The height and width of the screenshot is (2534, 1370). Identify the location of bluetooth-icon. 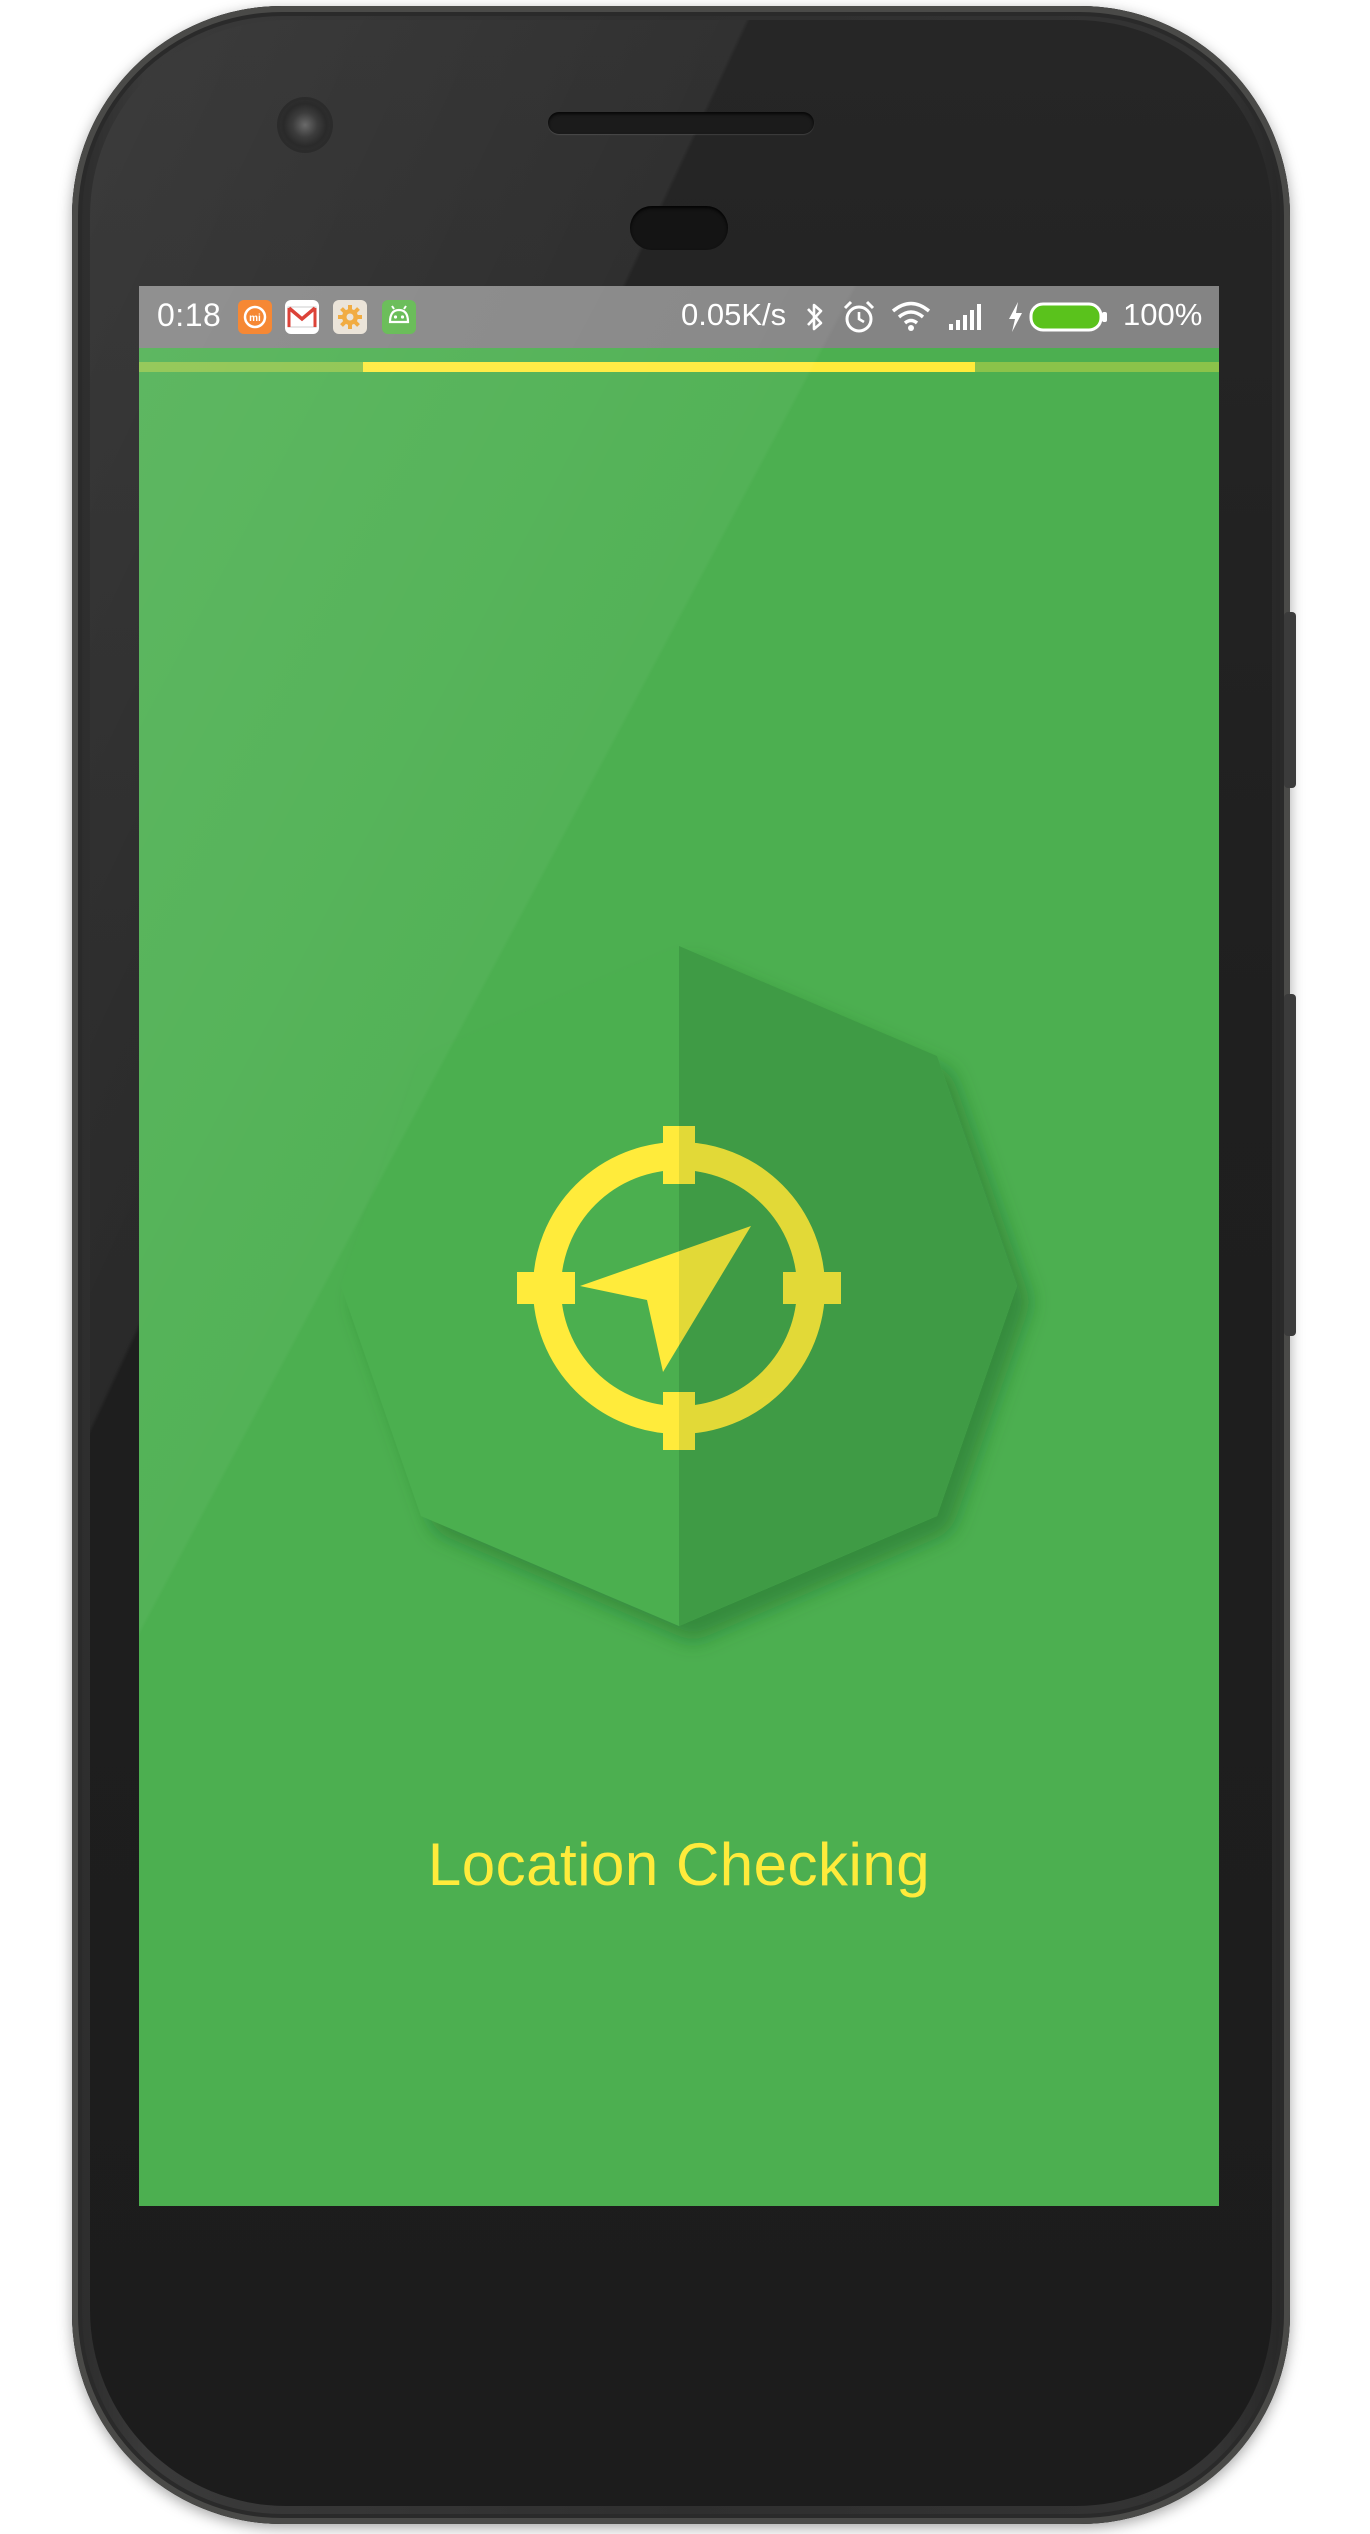
(815, 317).